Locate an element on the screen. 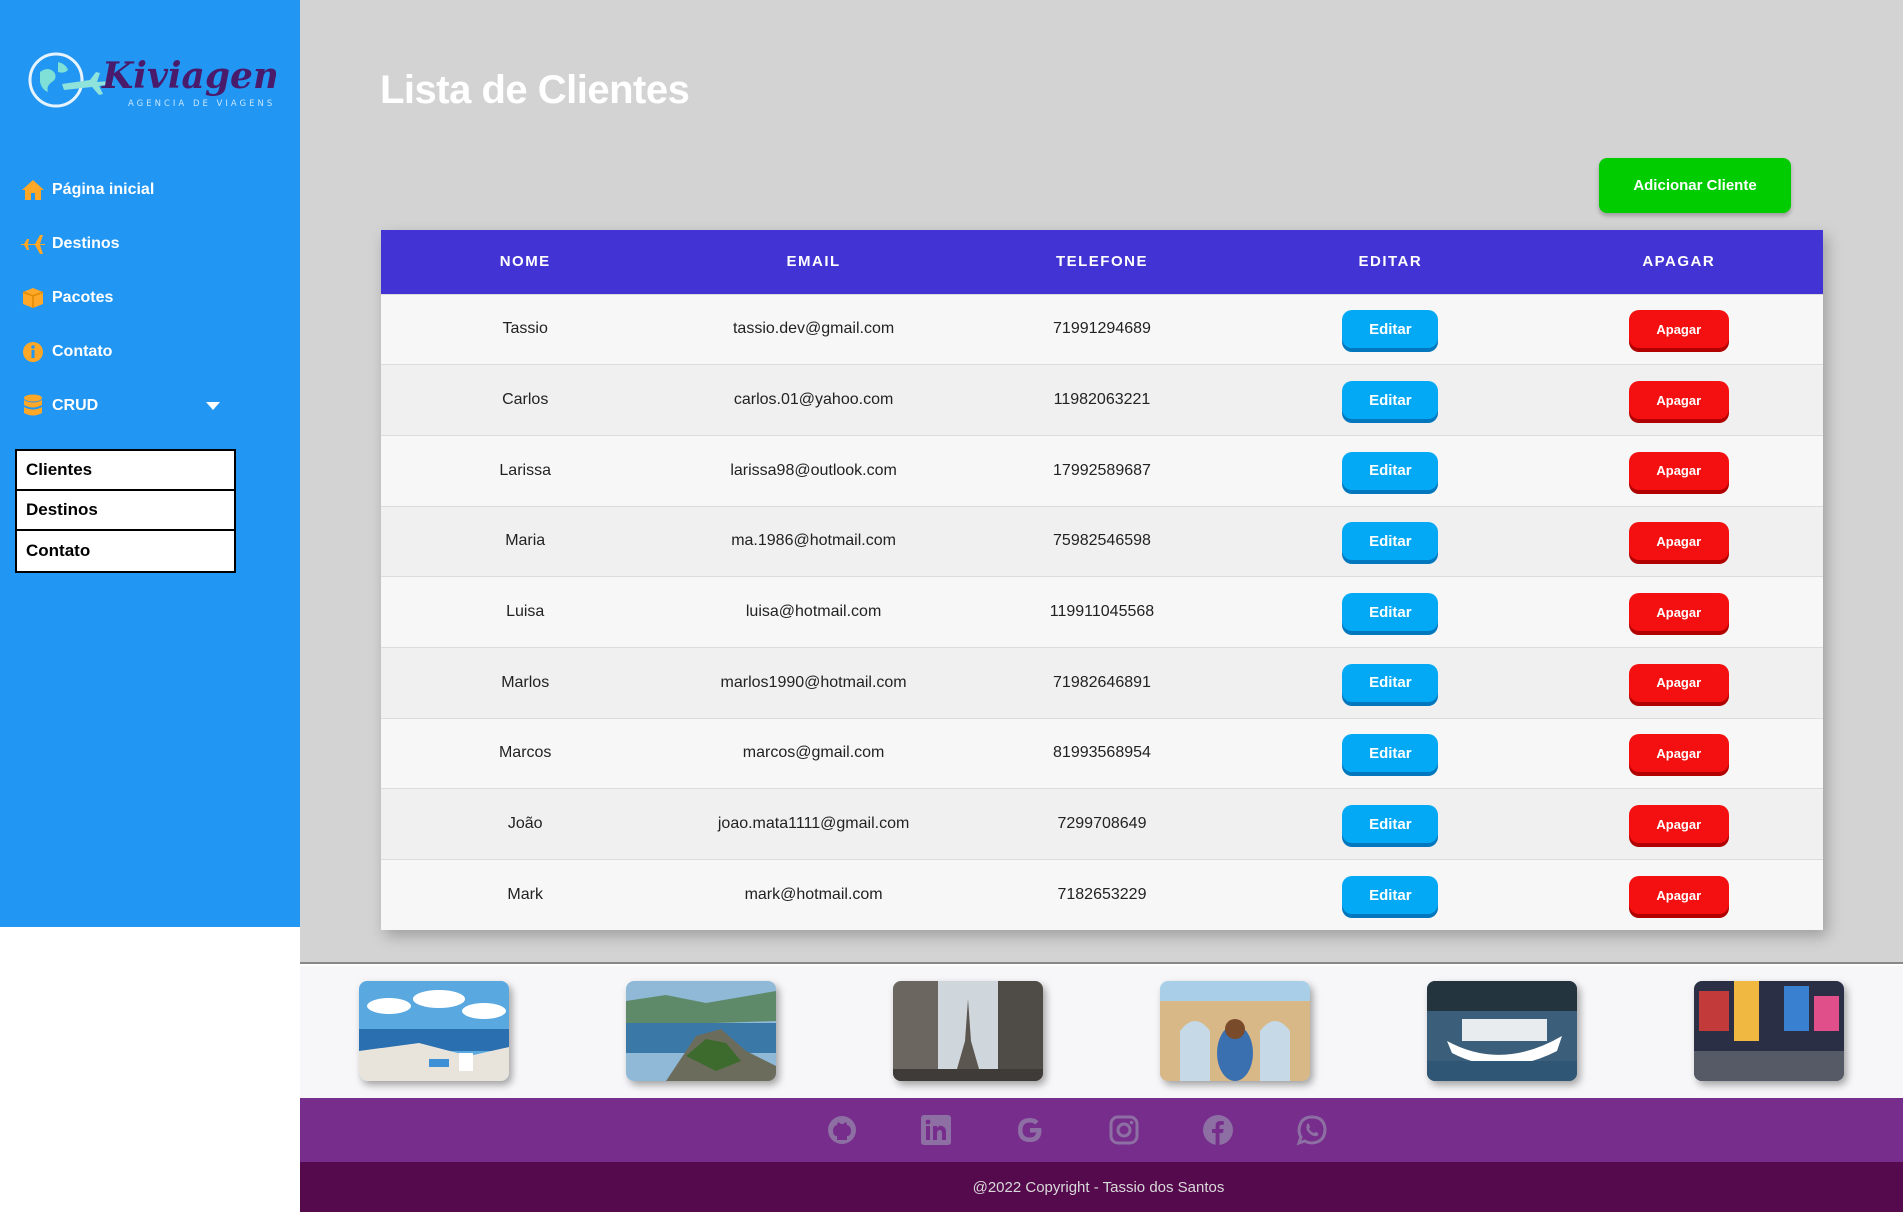 Image resolution: width=1903 pixels, height=1212 pixels. boat-photo is located at coordinates (1502, 1031).